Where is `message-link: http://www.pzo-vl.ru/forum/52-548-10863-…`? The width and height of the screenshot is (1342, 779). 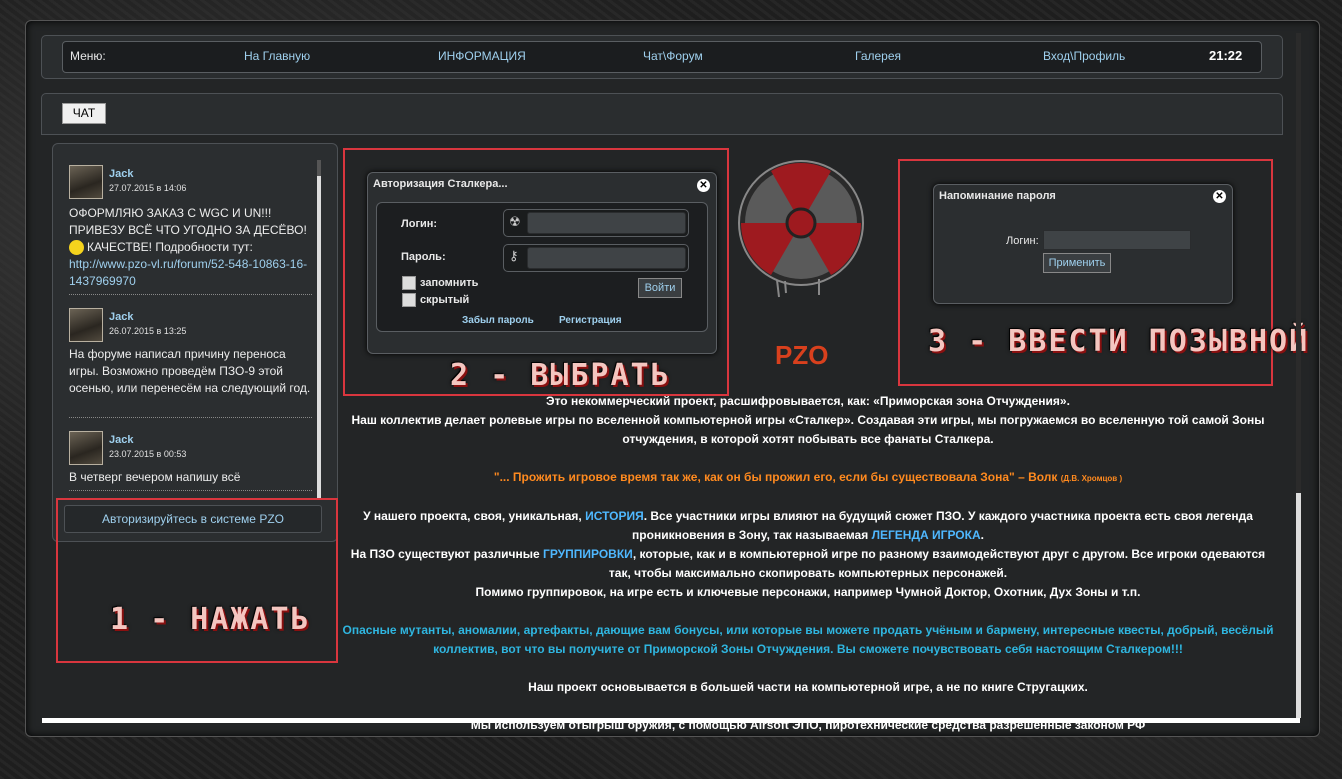 message-link: http://www.pzo-vl.ru/forum/52-548-10863-… is located at coordinates (188, 272).